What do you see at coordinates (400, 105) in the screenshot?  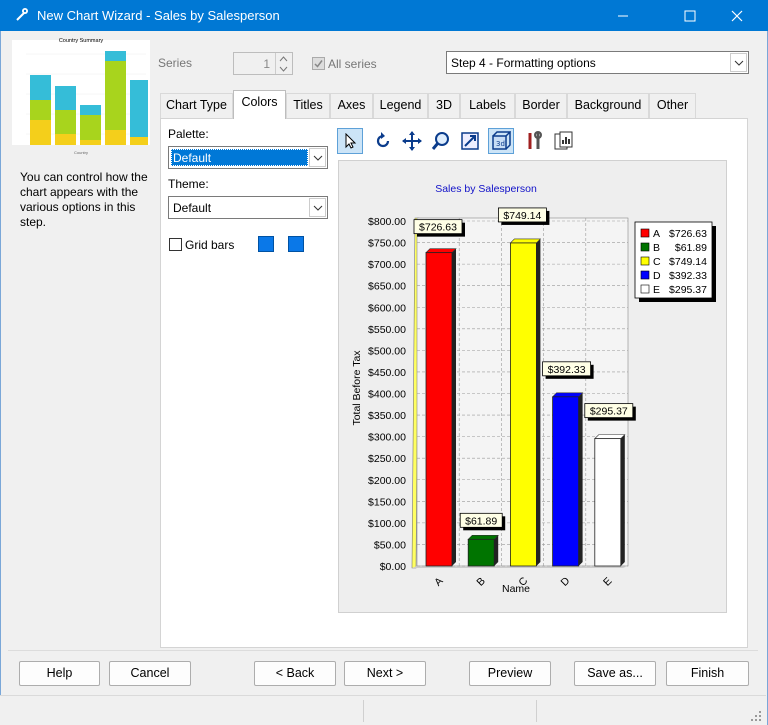 I see `tab-legend: Legend` at bounding box center [400, 105].